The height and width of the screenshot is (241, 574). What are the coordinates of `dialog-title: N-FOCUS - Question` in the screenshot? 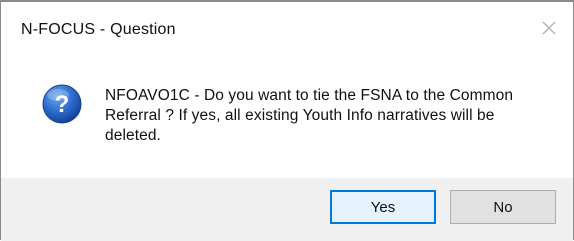 It's located at (98, 29).